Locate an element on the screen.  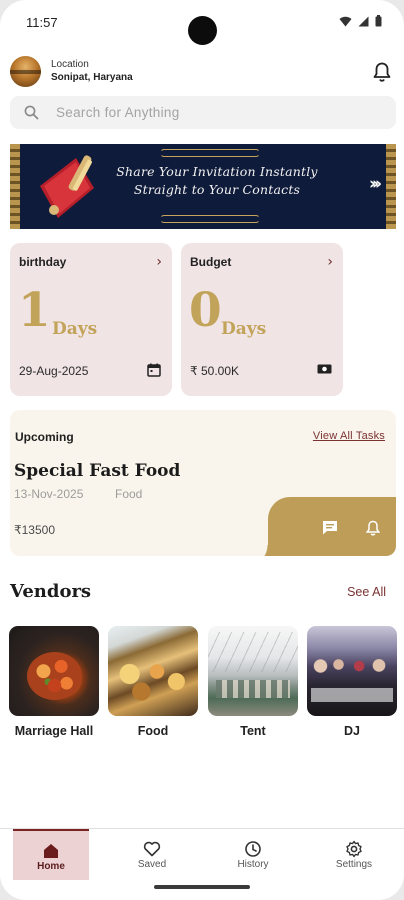
tab-label: Settings is located at coordinates (354, 864).